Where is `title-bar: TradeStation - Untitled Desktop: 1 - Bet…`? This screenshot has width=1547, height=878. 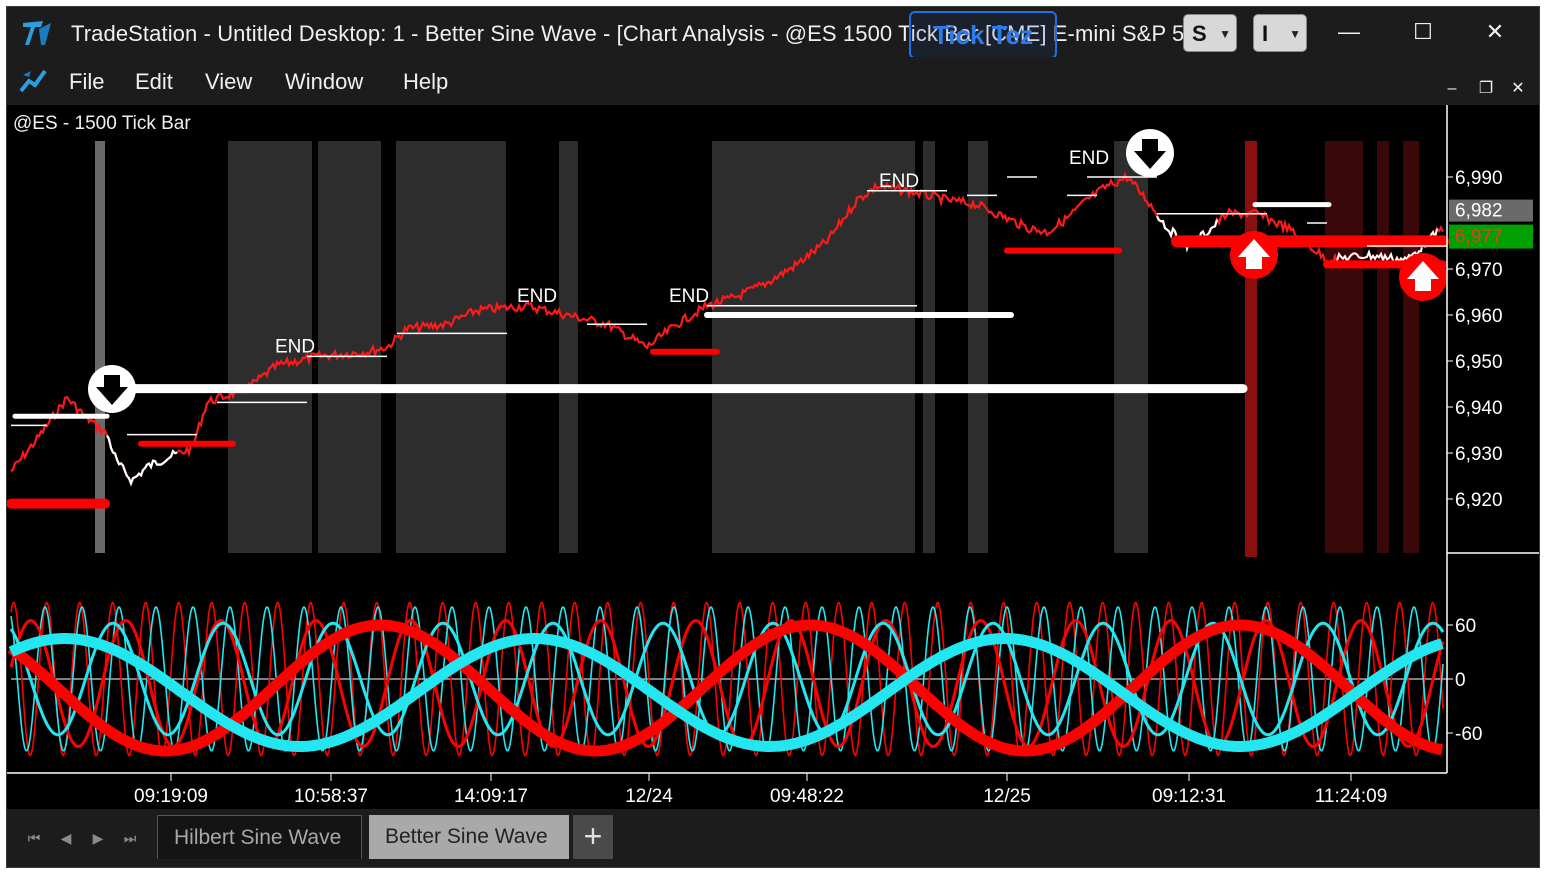 title-bar: TradeStation - Untitled Desktop: 1 - Bet… is located at coordinates (773, 33).